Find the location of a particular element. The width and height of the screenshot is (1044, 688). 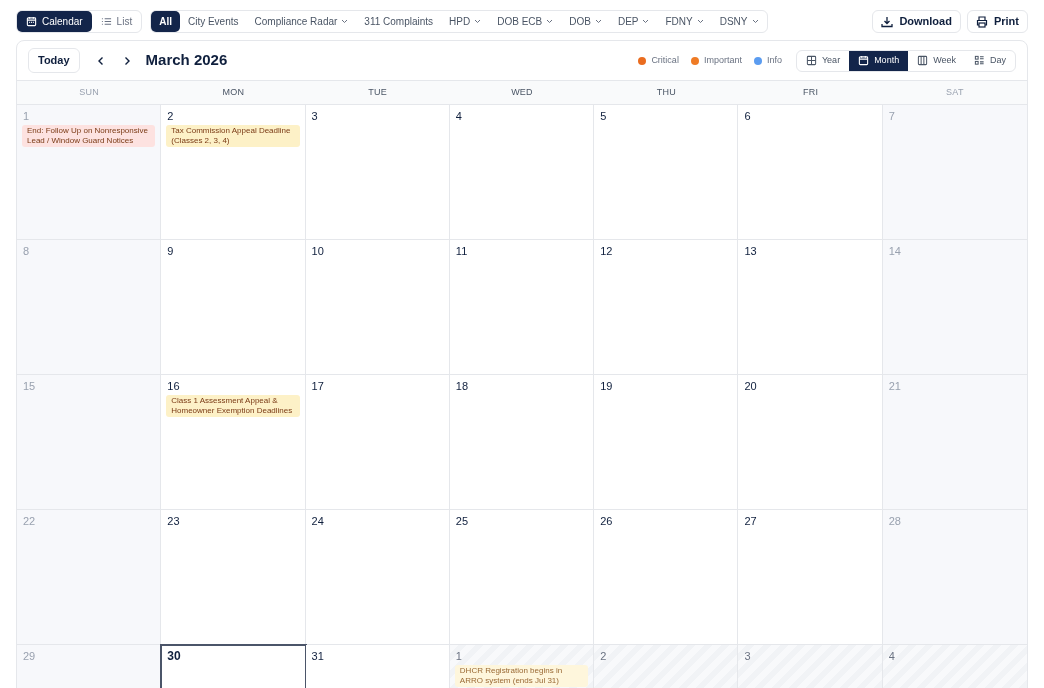

day-number: 20 is located at coordinates (750, 386).